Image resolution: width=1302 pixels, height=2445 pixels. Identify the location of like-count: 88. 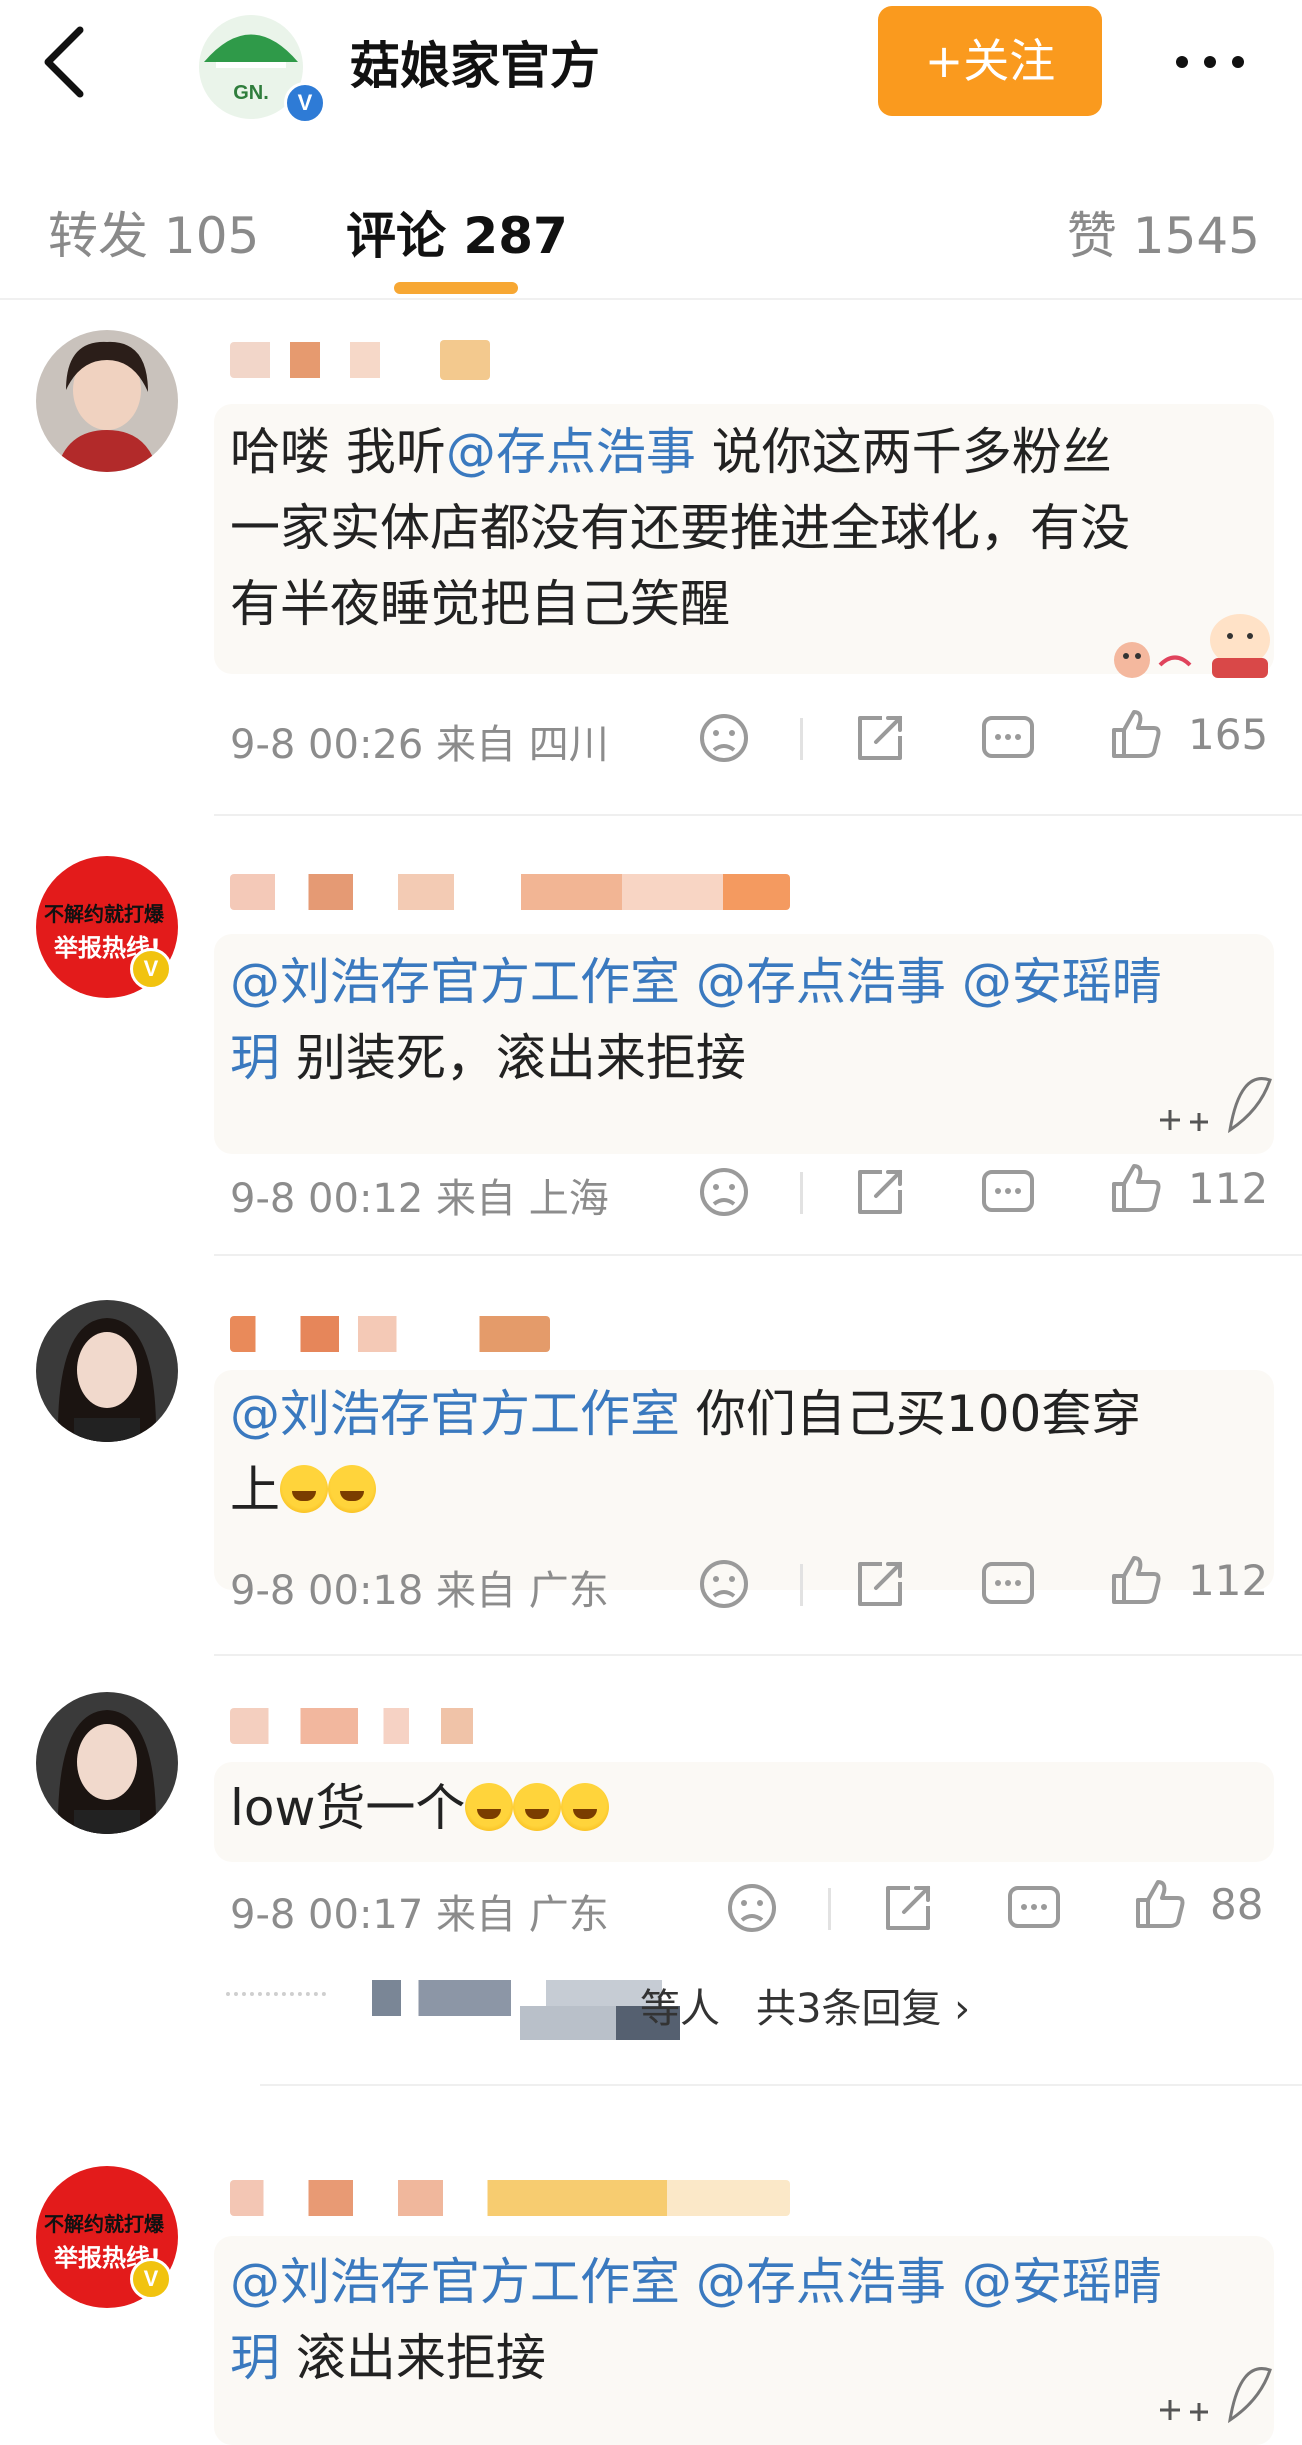
(1237, 1904).